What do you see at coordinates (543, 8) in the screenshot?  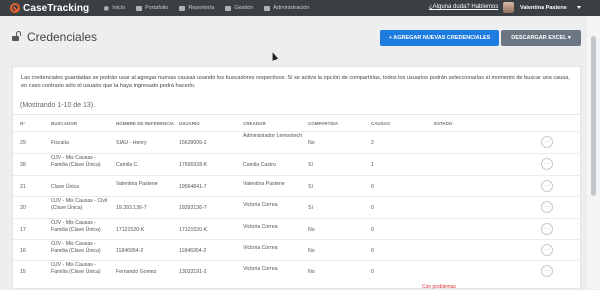 I see `user-name: Valentina Pastene` at bounding box center [543, 8].